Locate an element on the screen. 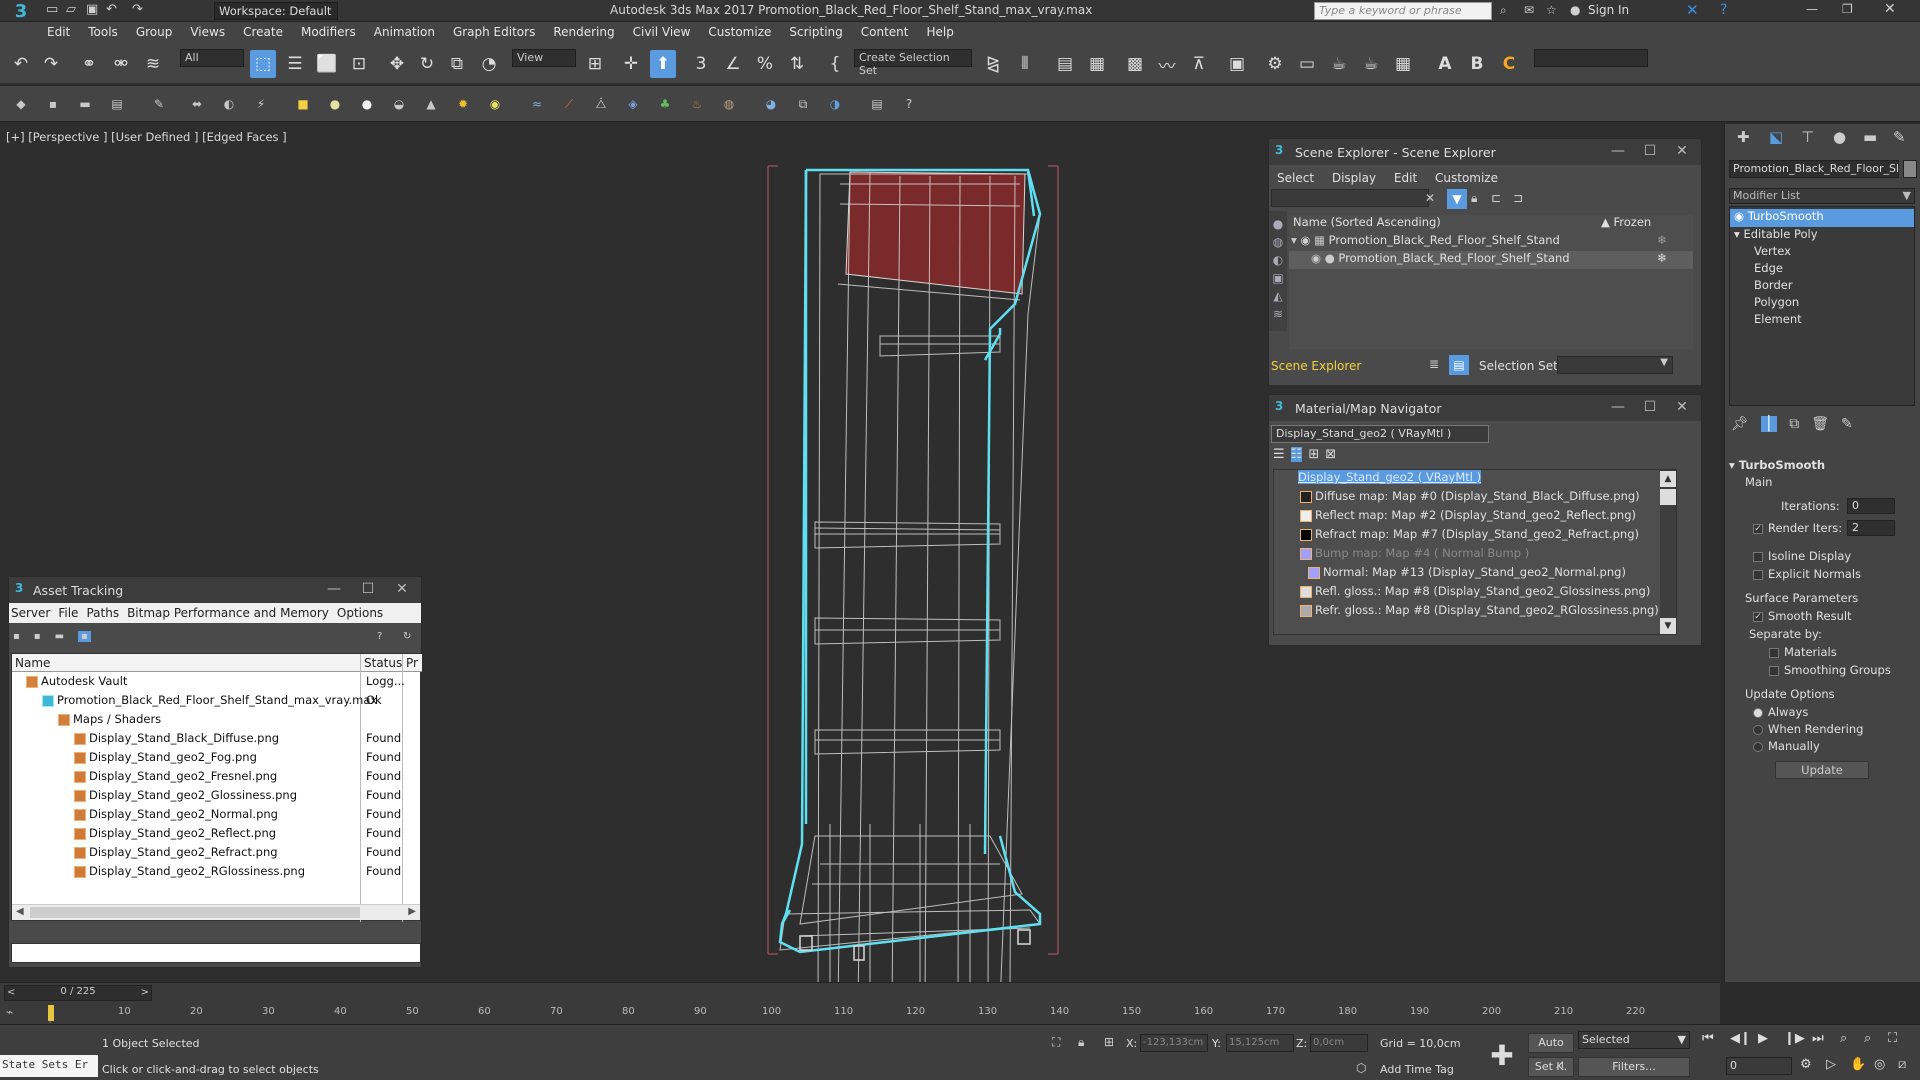 The image size is (1920, 1080). col-pr: Pr is located at coordinates (412, 663).